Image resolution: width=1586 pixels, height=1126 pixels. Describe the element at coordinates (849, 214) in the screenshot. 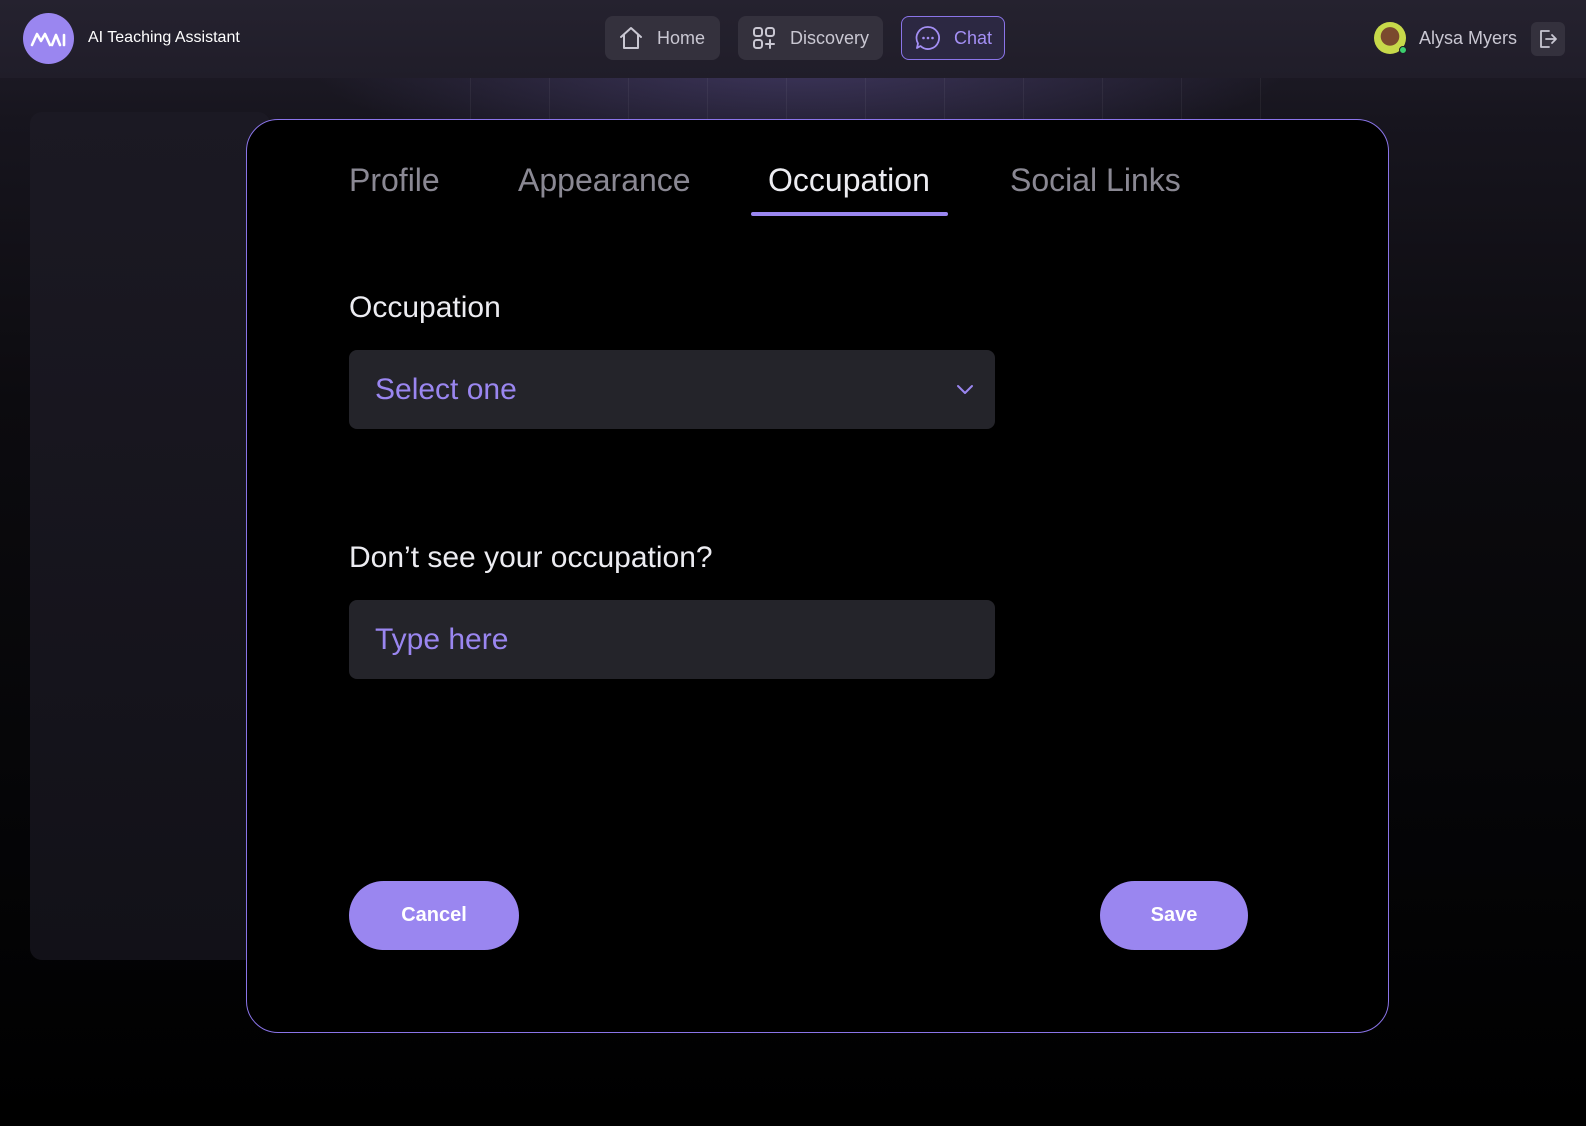

I see `active-tab-indicator` at that location.